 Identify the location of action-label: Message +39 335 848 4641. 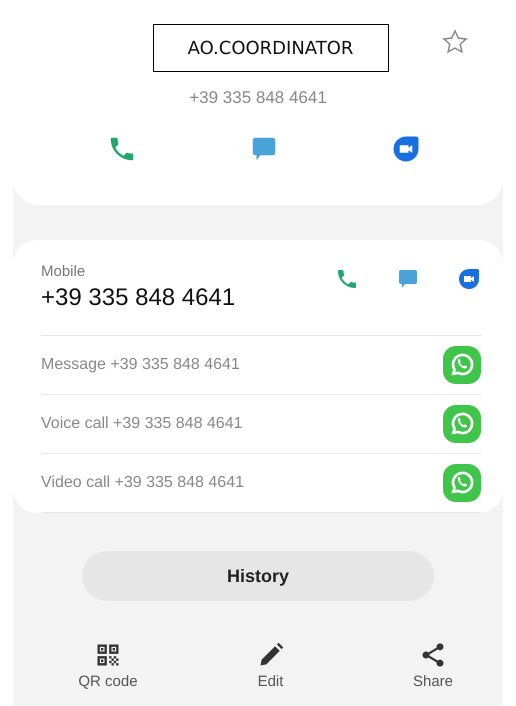
(140, 365).